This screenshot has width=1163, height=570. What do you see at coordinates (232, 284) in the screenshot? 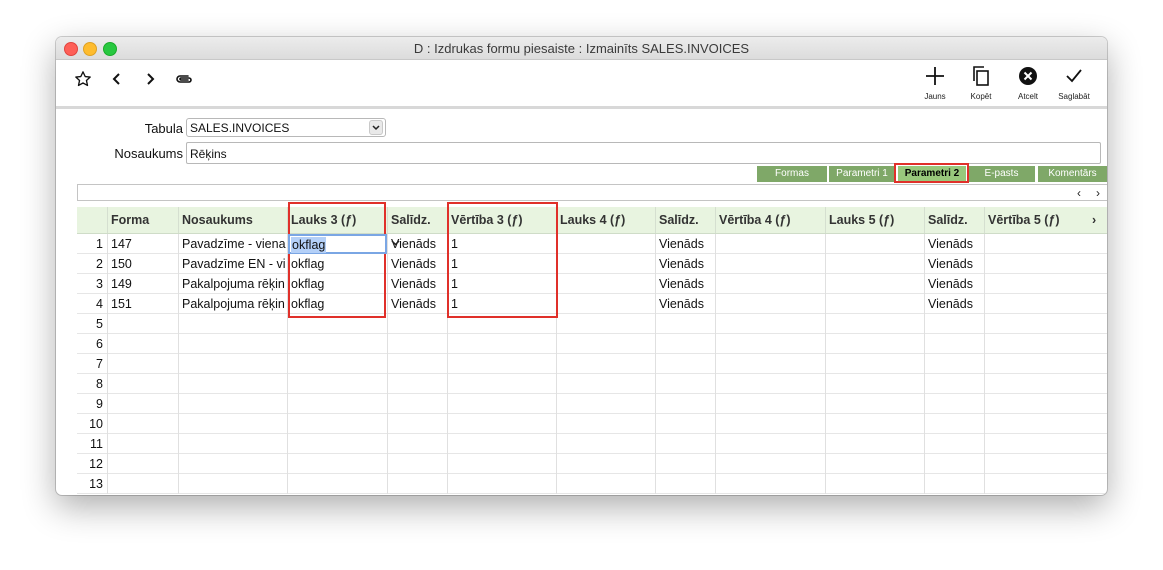
I see `cell-nosaukums: Pakalpojuma rēķin` at bounding box center [232, 284].